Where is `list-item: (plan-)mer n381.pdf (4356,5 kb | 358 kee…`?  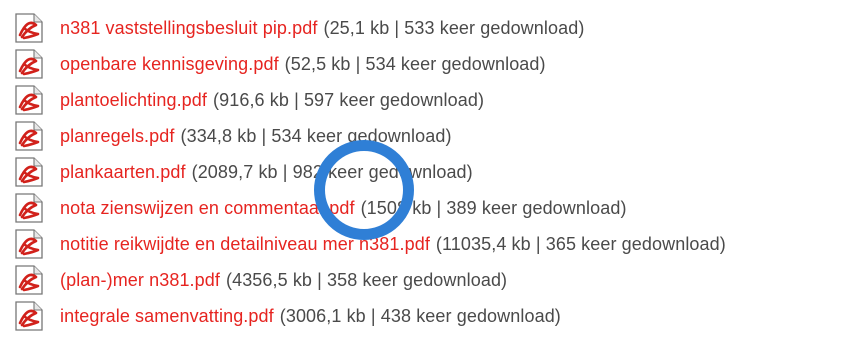
list-item: (plan-)mer n381.pdf (4356,5 kb | 358 kee… is located at coordinates (369, 280).